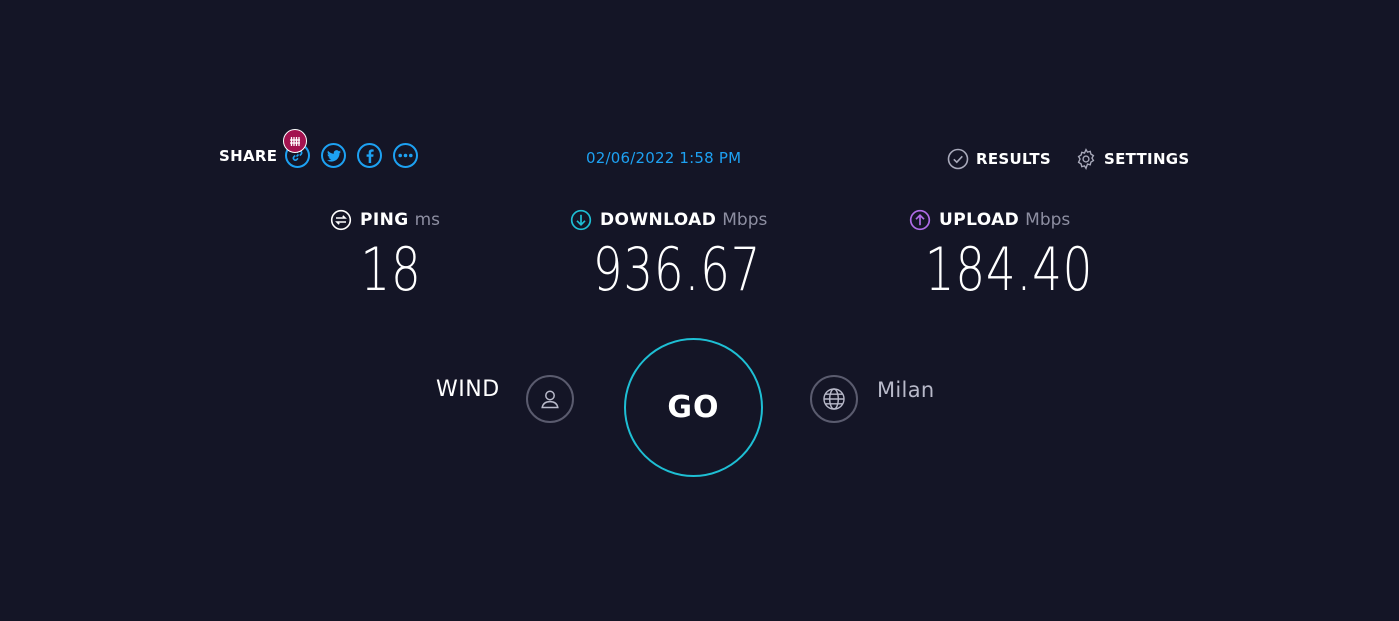 This screenshot has height=621, width=1399. I want to click on upload-metric: UPLOAD Mbps 184.40, so click(1000, 256).